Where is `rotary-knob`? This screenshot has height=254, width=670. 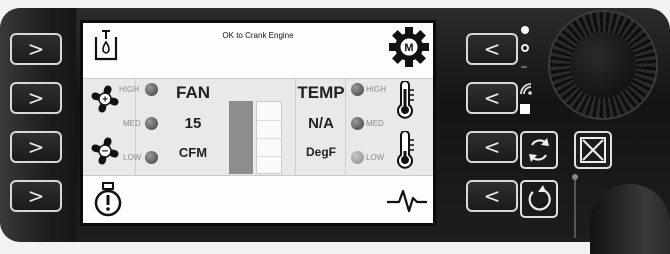
rotary-knob is located at coordinates (603, 65).